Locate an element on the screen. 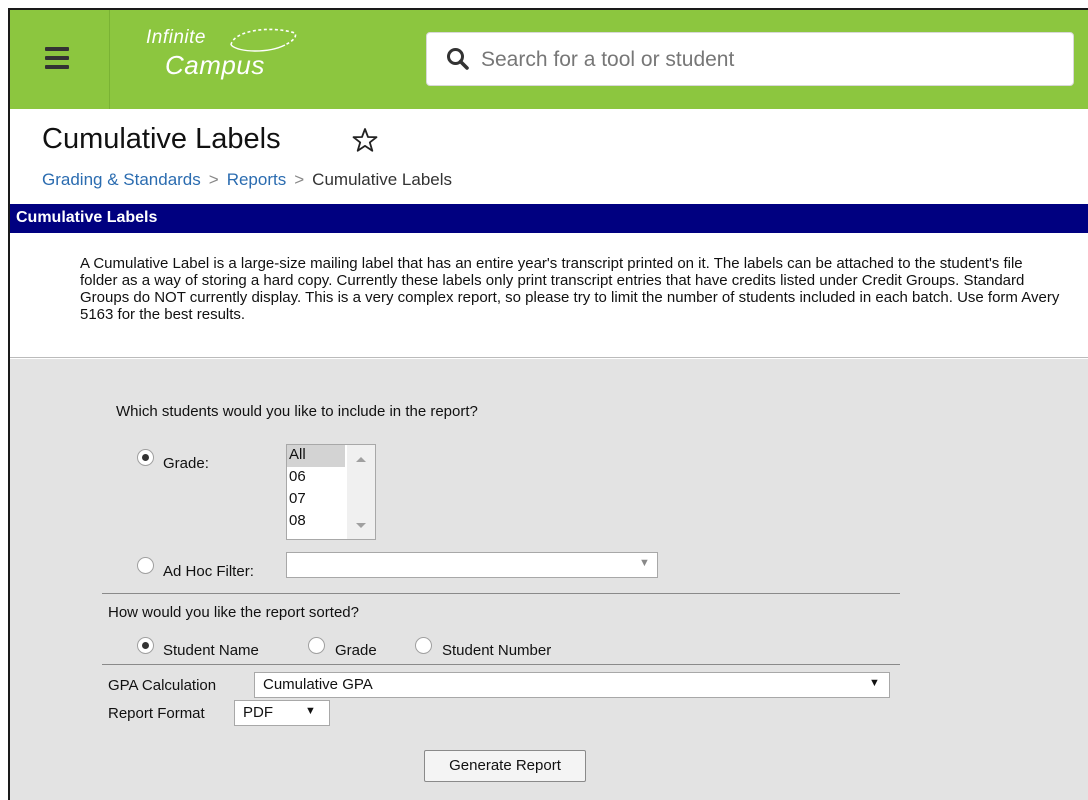 The image size is (1088, 800). grade-label: Grade: is located at coordinates (186, 463).